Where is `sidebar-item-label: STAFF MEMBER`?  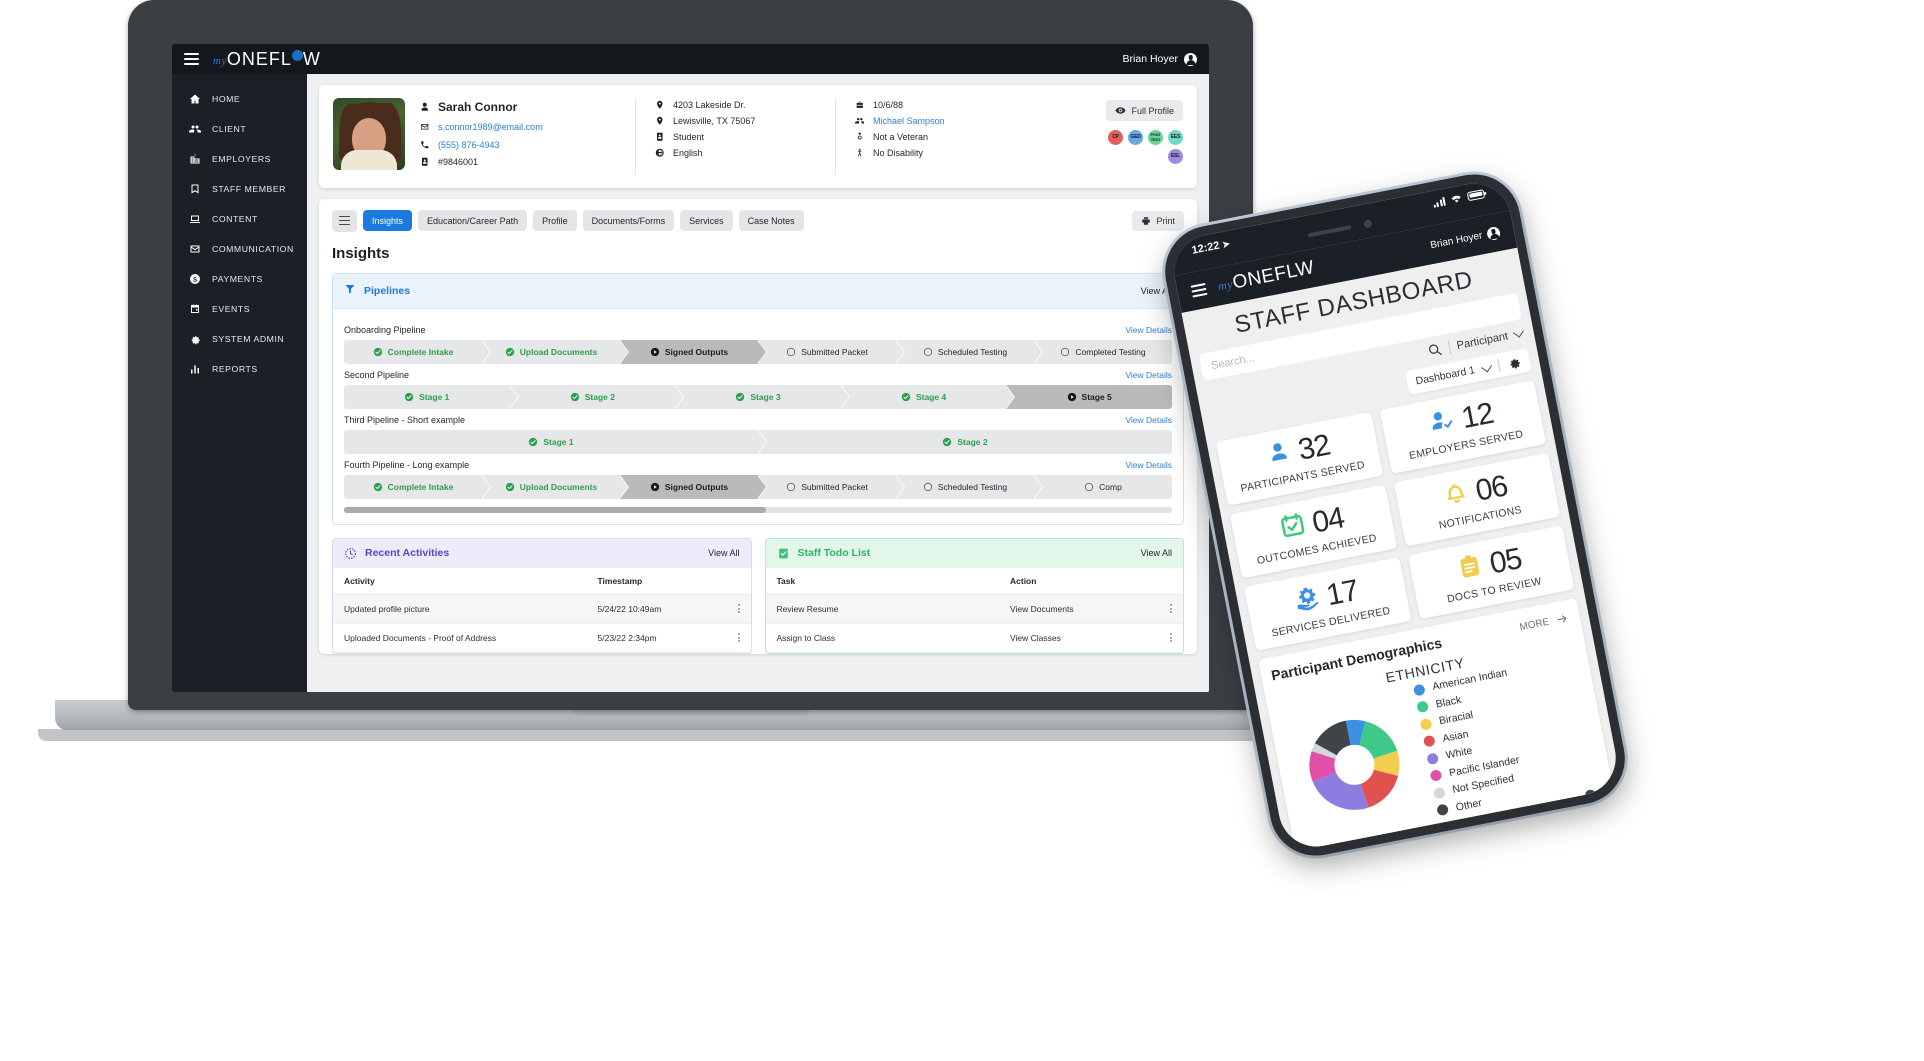 sidebar-item-label: STAFF MEMBER is located at coordinates (249, 189).